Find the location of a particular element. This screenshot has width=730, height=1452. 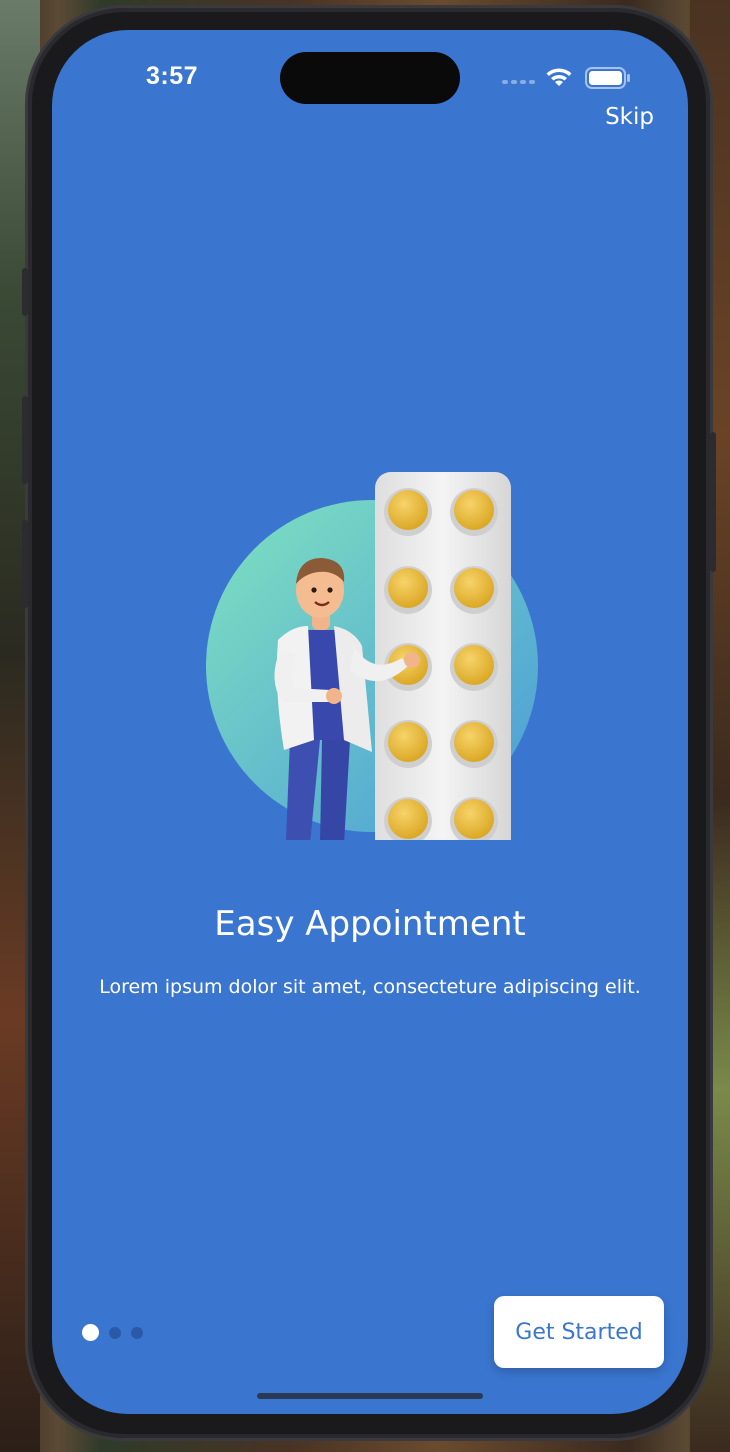

phone-volume-up-button is located at coordinates (25, 440).